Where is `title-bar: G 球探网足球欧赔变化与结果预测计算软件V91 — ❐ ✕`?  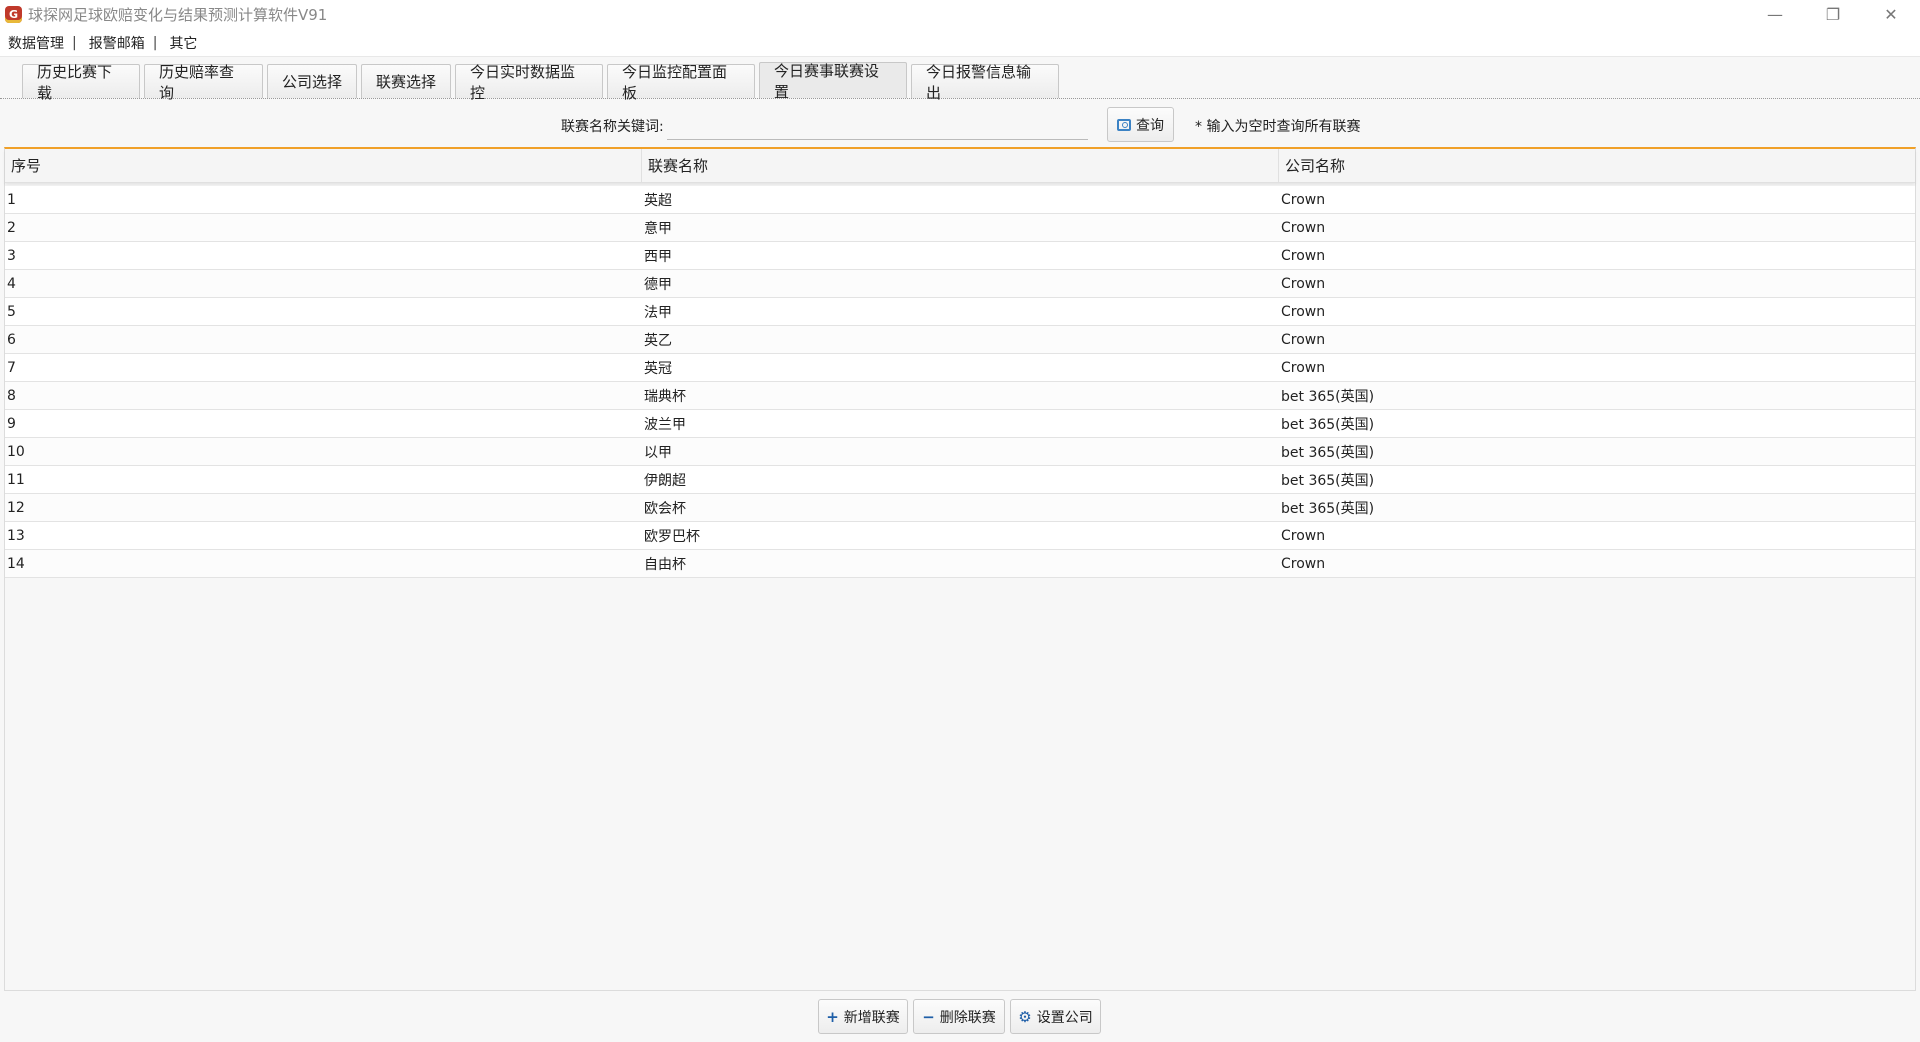
title-bar: G 球探网足球欧赔变化与结果预测计算软件V91 — ❐ ✕ is located at coordinates (960, 14).